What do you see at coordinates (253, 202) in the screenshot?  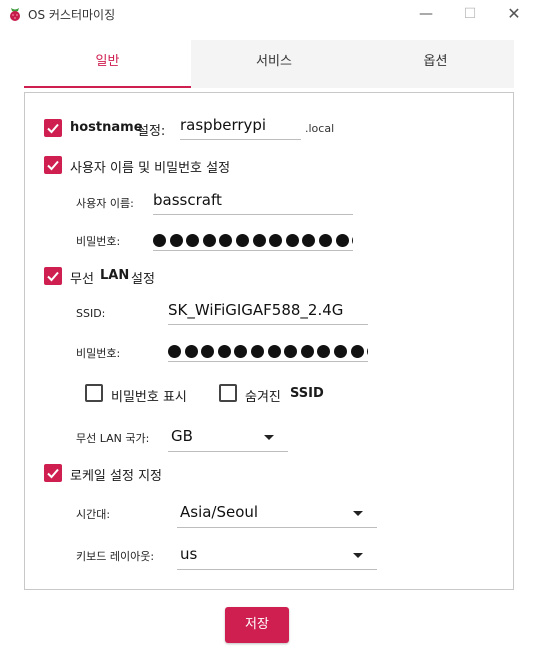 I see `username-input: basscraft` at bounding box center [253, 202].